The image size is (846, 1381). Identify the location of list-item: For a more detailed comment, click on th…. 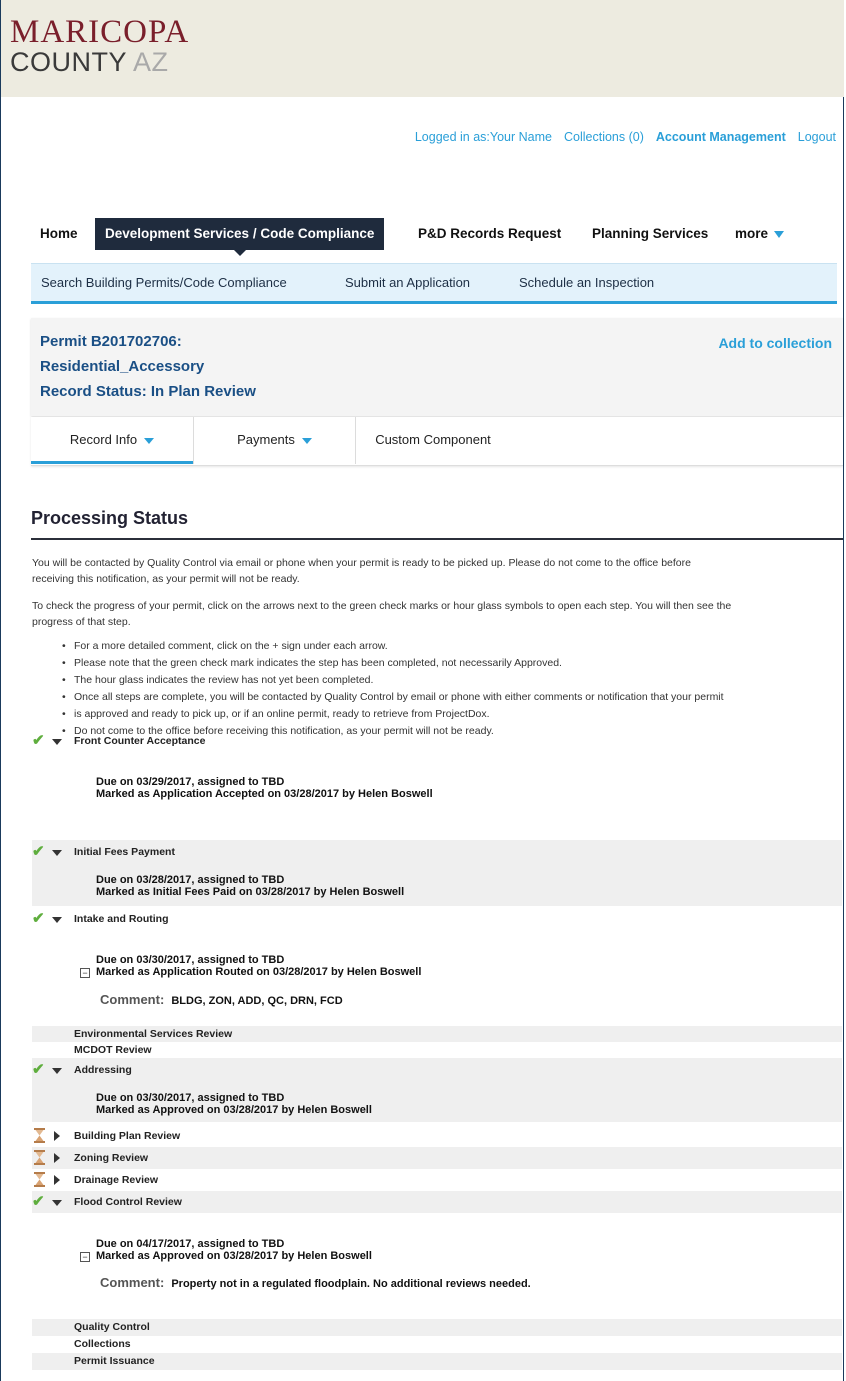
(452, 646).